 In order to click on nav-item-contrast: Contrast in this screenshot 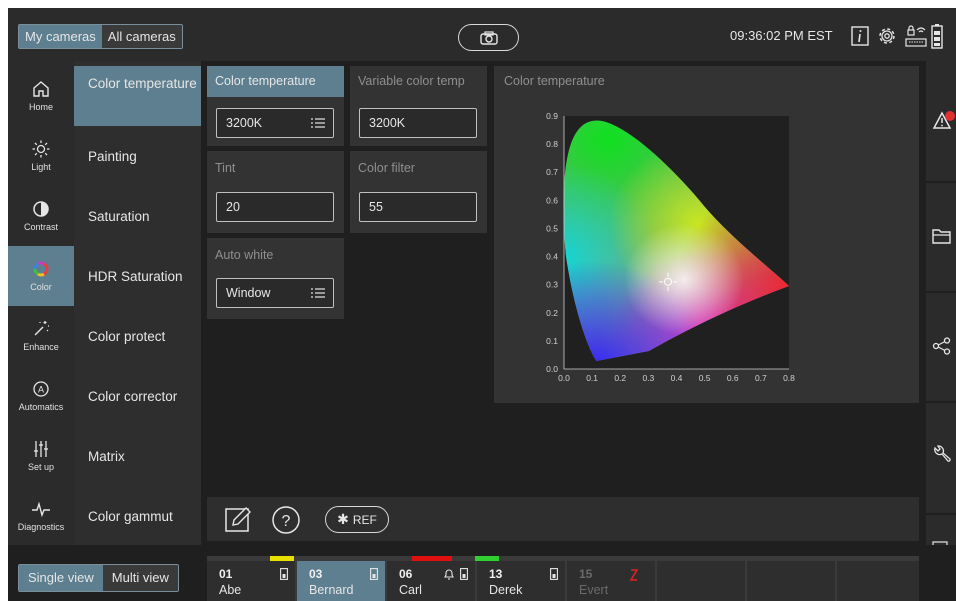, I will do `click(41, 216)`.